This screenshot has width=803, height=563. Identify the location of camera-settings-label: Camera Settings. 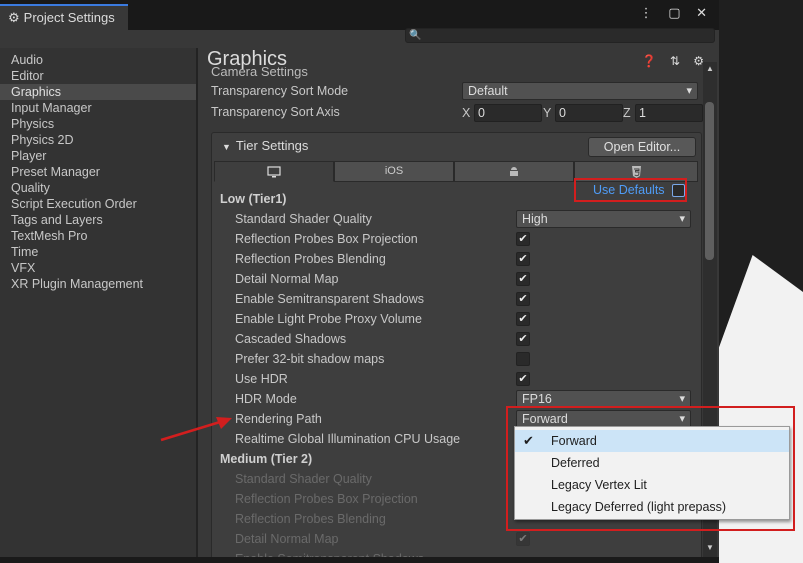
(259, 73).